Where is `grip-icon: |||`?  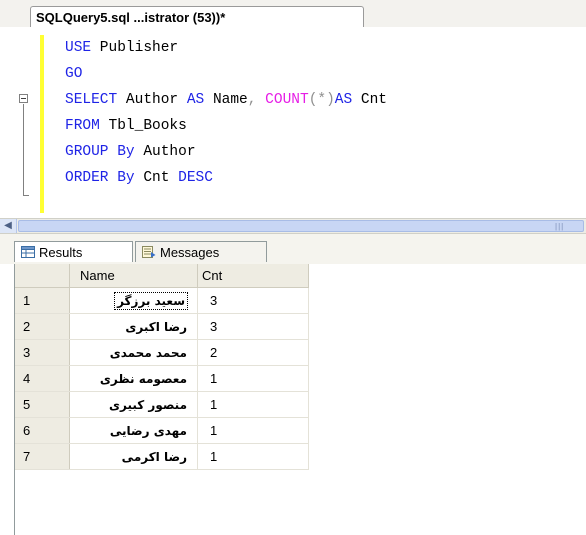
grip-icon: ||| is located at coordinates (560, 226).